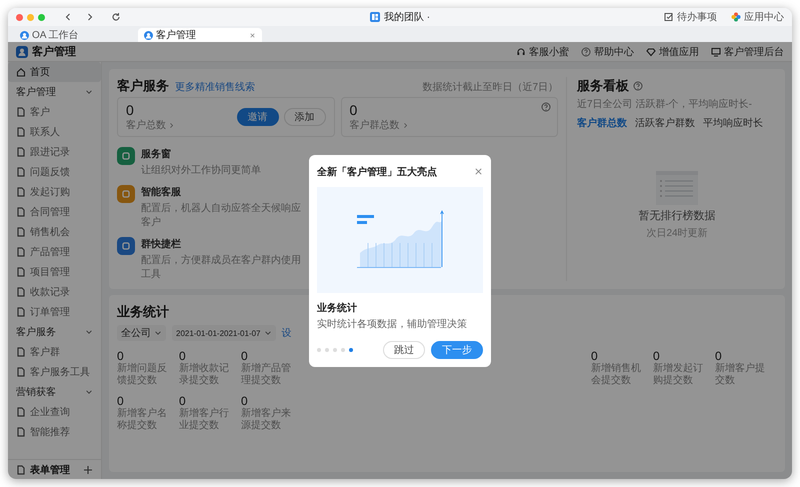 This screenshot has width=800, height=487. What do you see at coordinates (54, 292) in the screenshot?
I see `sidebar-item: 收款记录` at bounding box center [54, 292].